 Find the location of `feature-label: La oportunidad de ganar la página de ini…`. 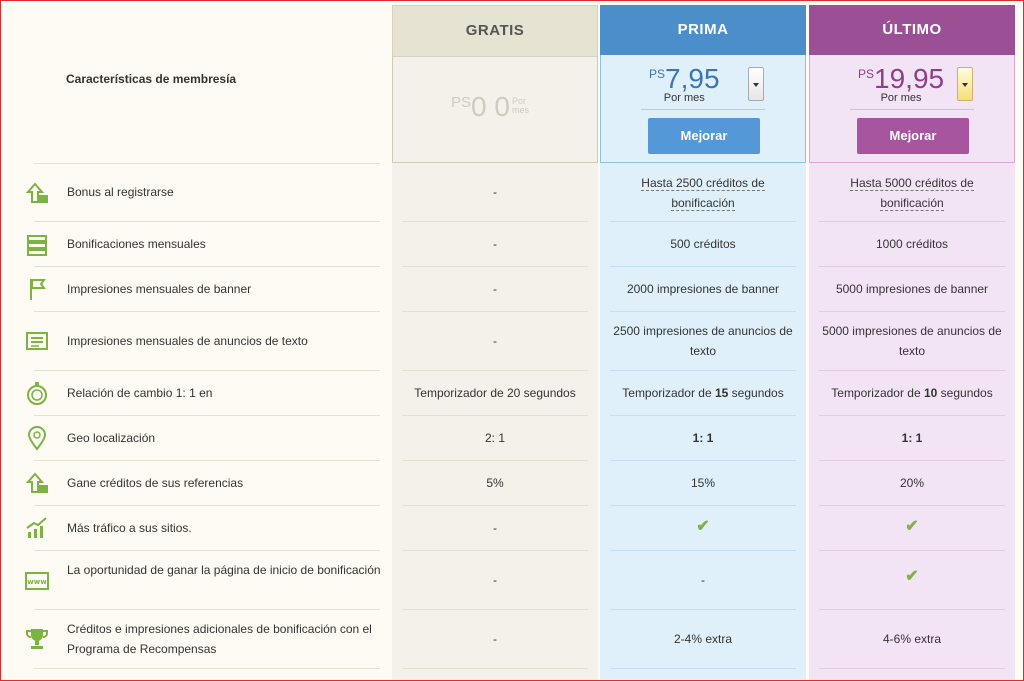

feature-label: La oportunidad de ganar la página de ini… is located at coordinates (224, 570).